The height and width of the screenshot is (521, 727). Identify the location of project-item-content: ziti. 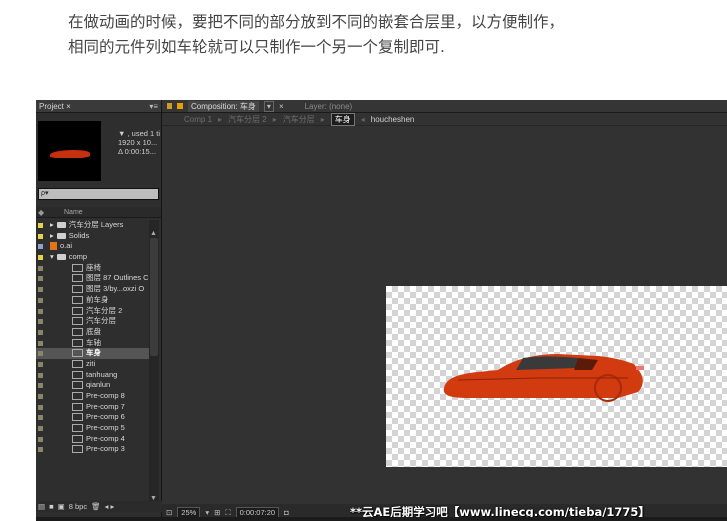
(83, 364).